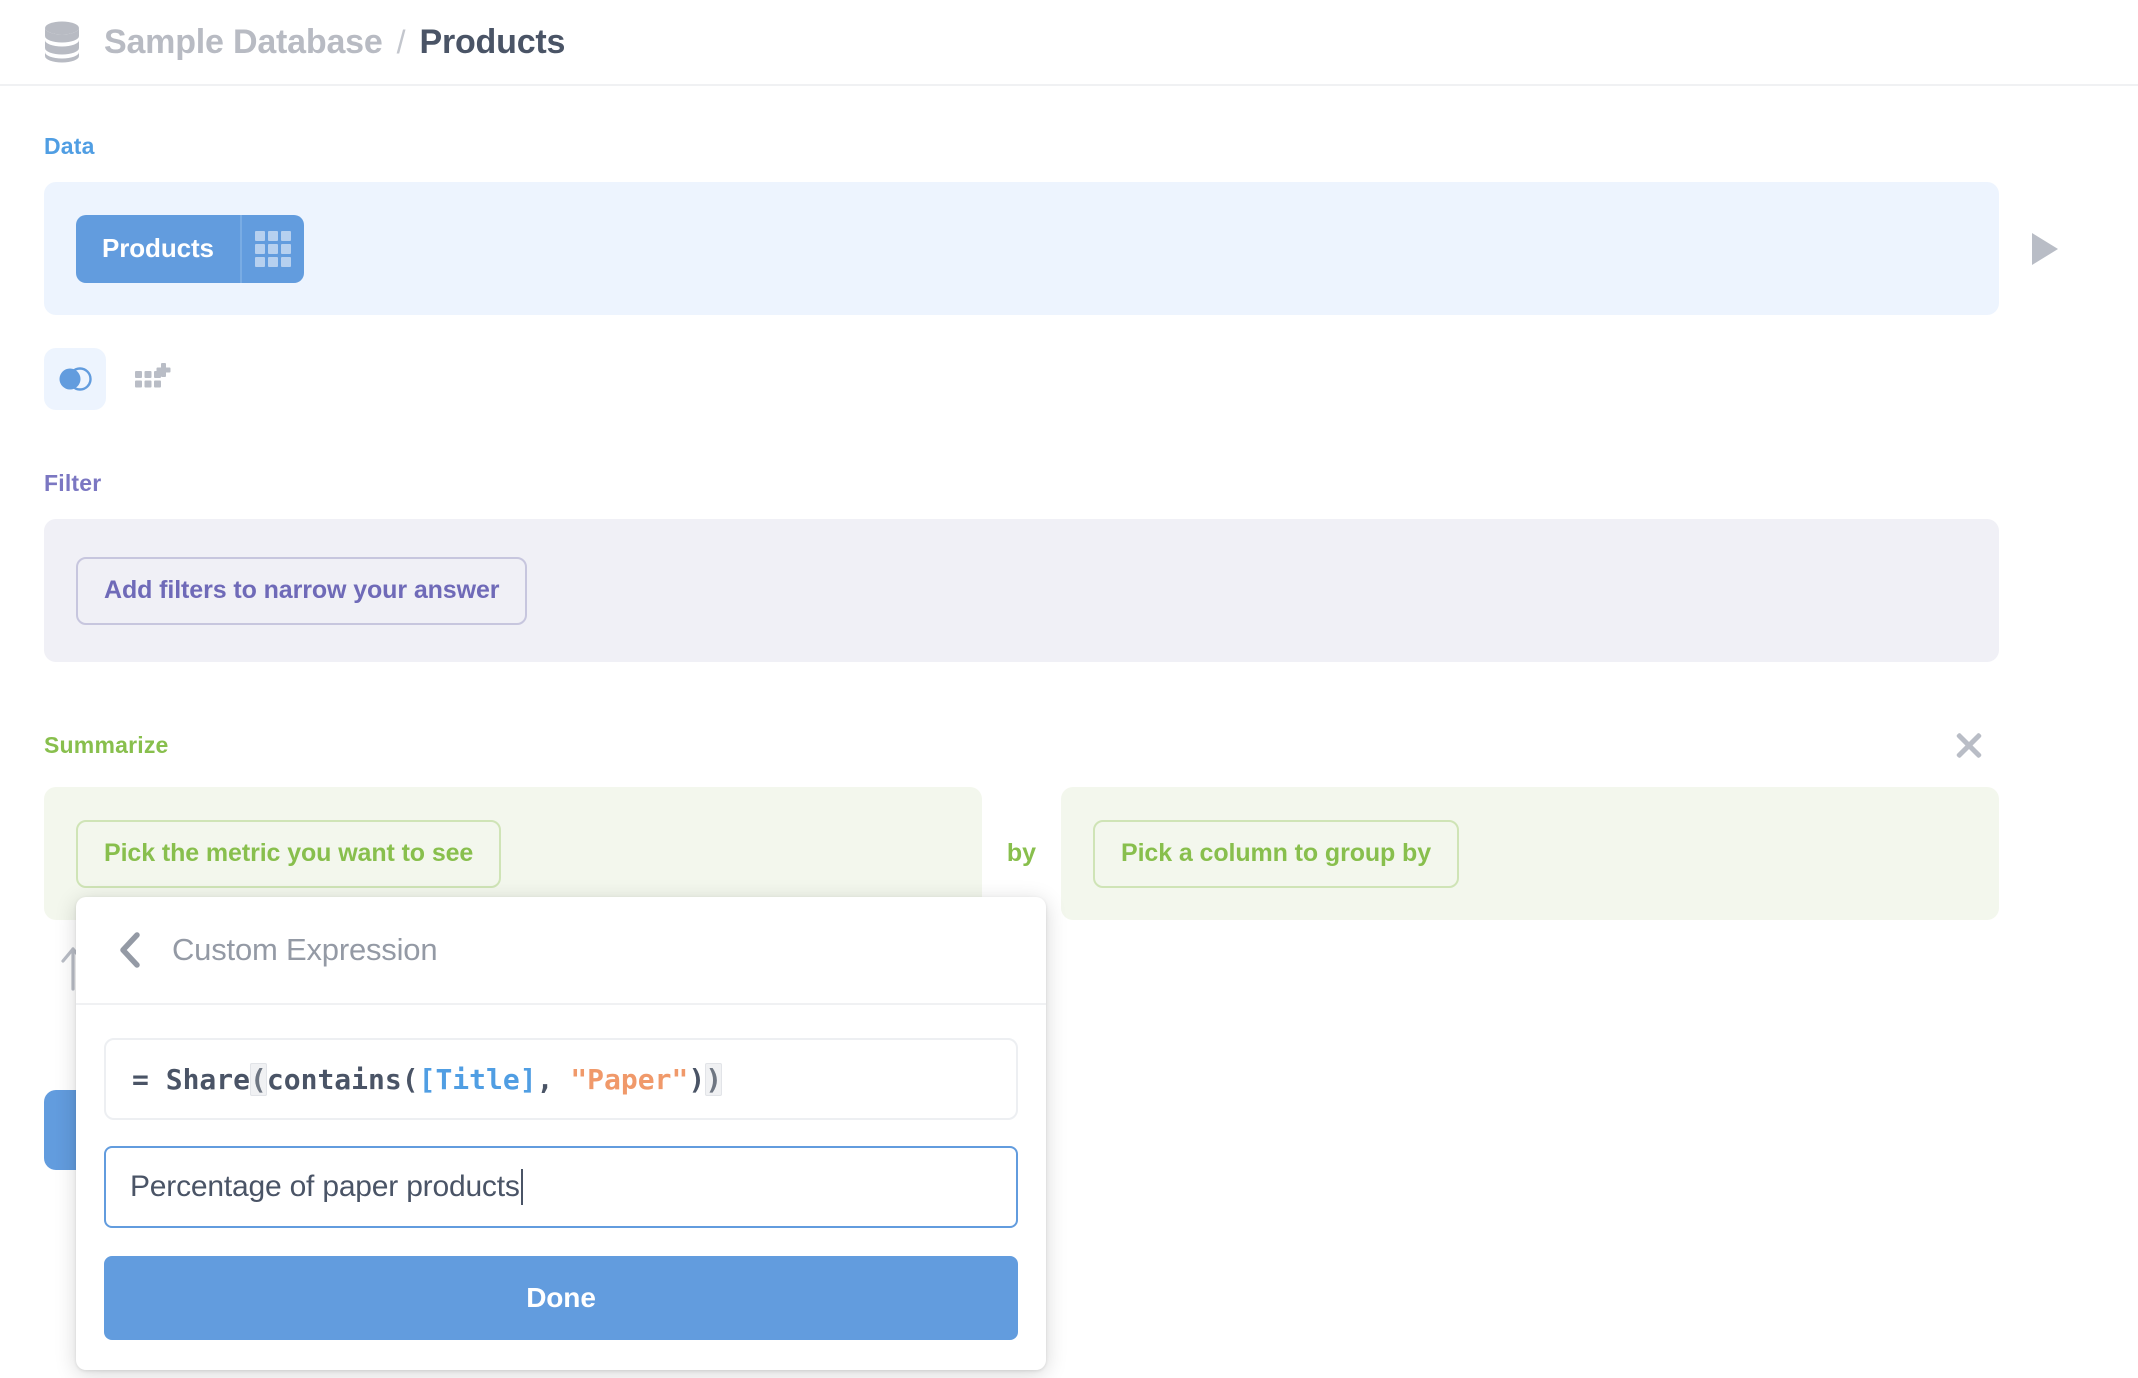 This screenshot has width=2138, height=1378. I want to click on data-section-row: Products, so click(1069, 248).